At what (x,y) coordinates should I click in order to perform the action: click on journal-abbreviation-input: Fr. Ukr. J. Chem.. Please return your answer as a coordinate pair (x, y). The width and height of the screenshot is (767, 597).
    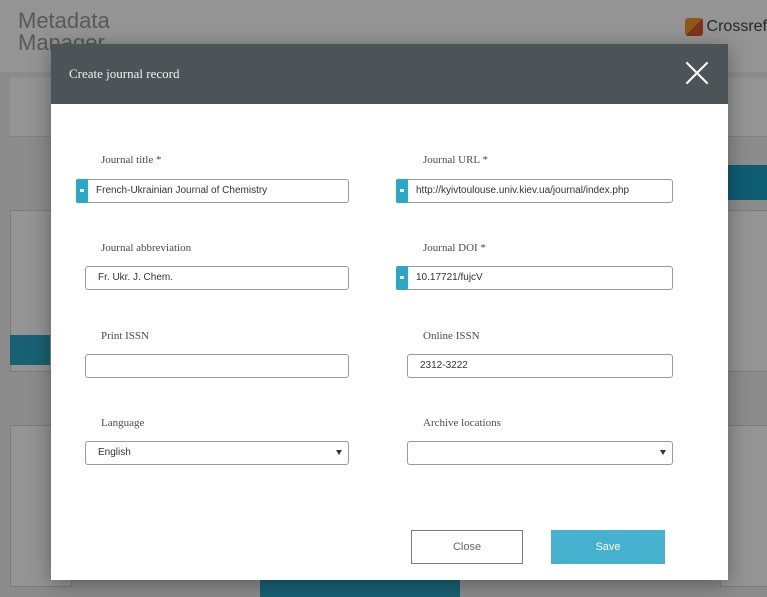
    Looking at the image, I should click on (217, 278).